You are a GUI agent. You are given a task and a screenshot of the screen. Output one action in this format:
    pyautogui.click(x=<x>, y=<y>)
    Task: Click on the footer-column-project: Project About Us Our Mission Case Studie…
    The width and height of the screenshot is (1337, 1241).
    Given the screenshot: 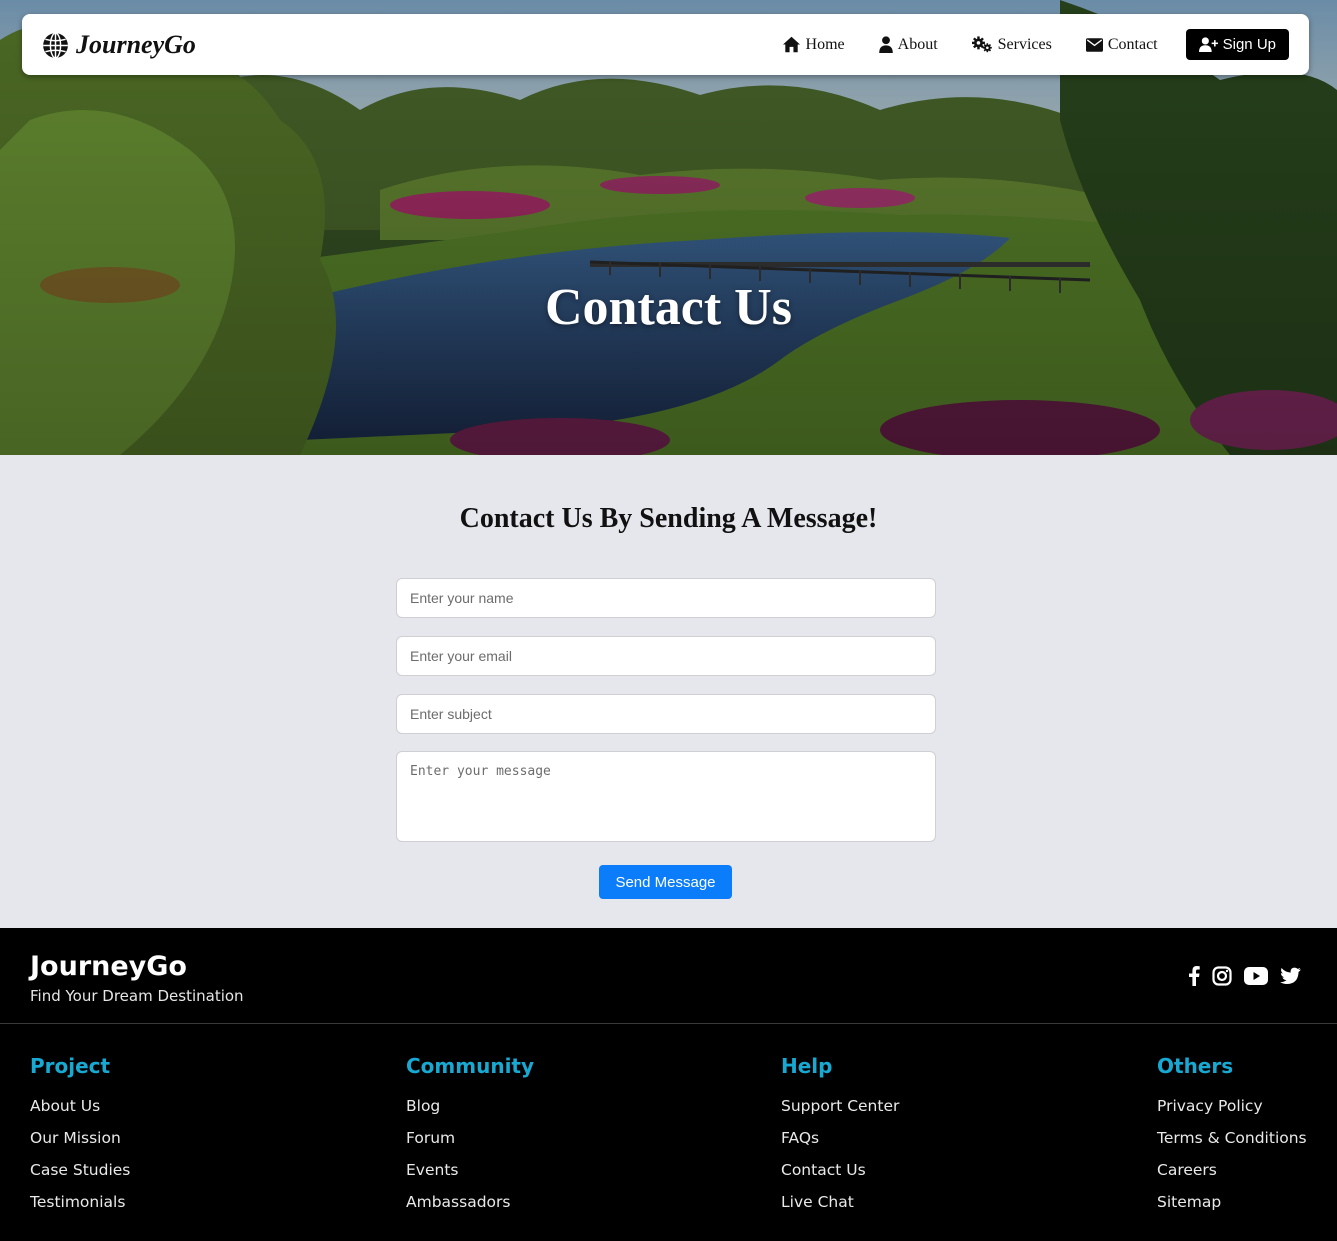 What is the action you would take?
    pyautogui.click(x=80, y=1139)
    